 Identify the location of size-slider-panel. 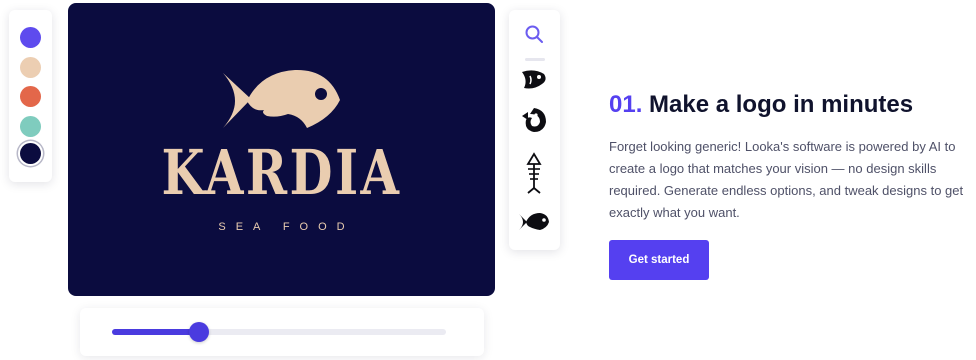
(282, 332).